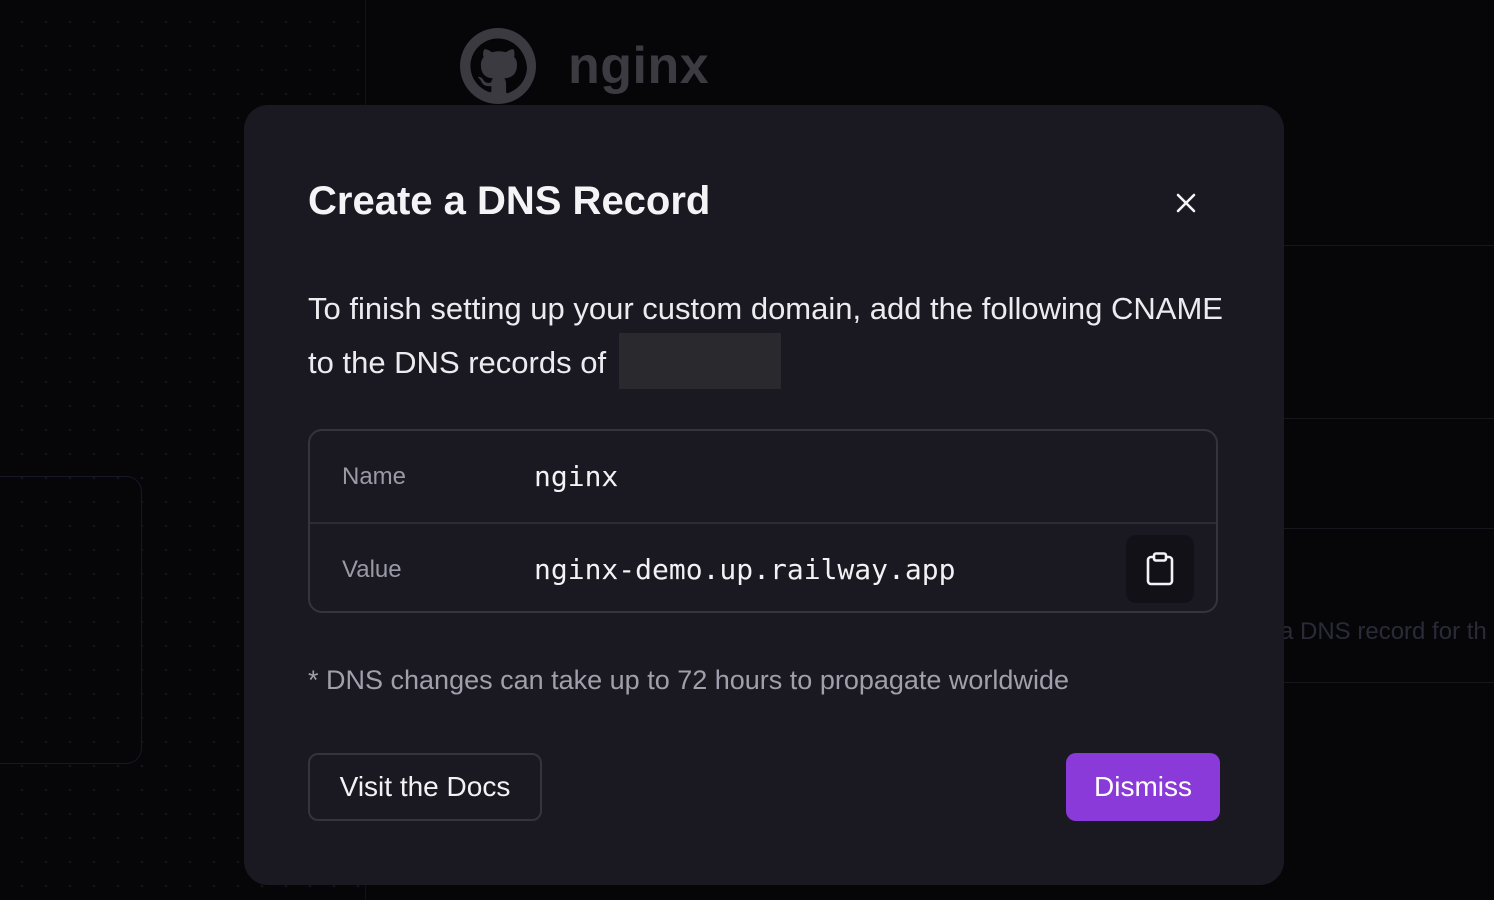 Image resolution: width=1494 pixels, height=900 pixels. I want to click on record-row-name: Name nginx, so click(763, 476).